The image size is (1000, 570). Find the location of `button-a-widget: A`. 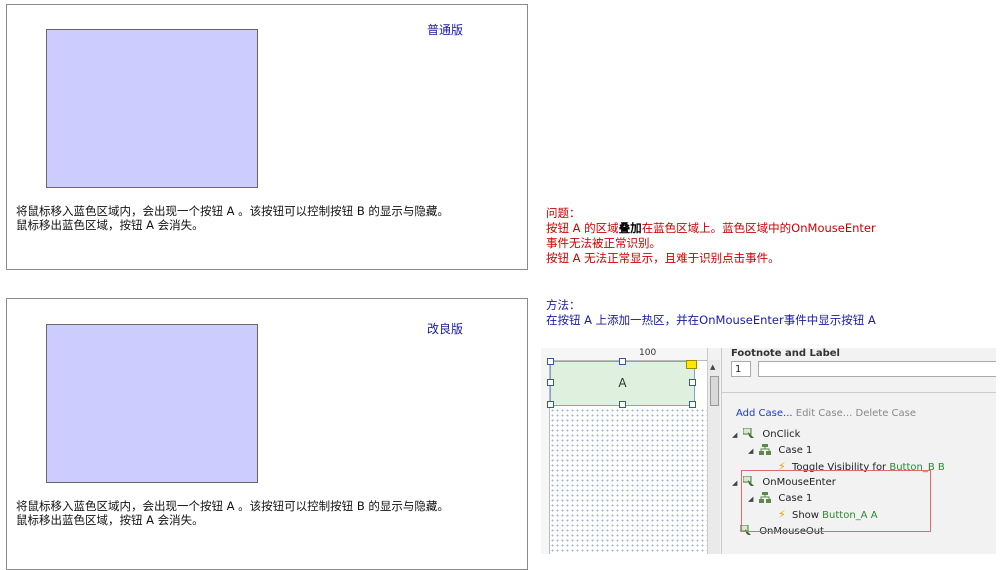

button-a-widget: A is located at coordinates (622, 383).